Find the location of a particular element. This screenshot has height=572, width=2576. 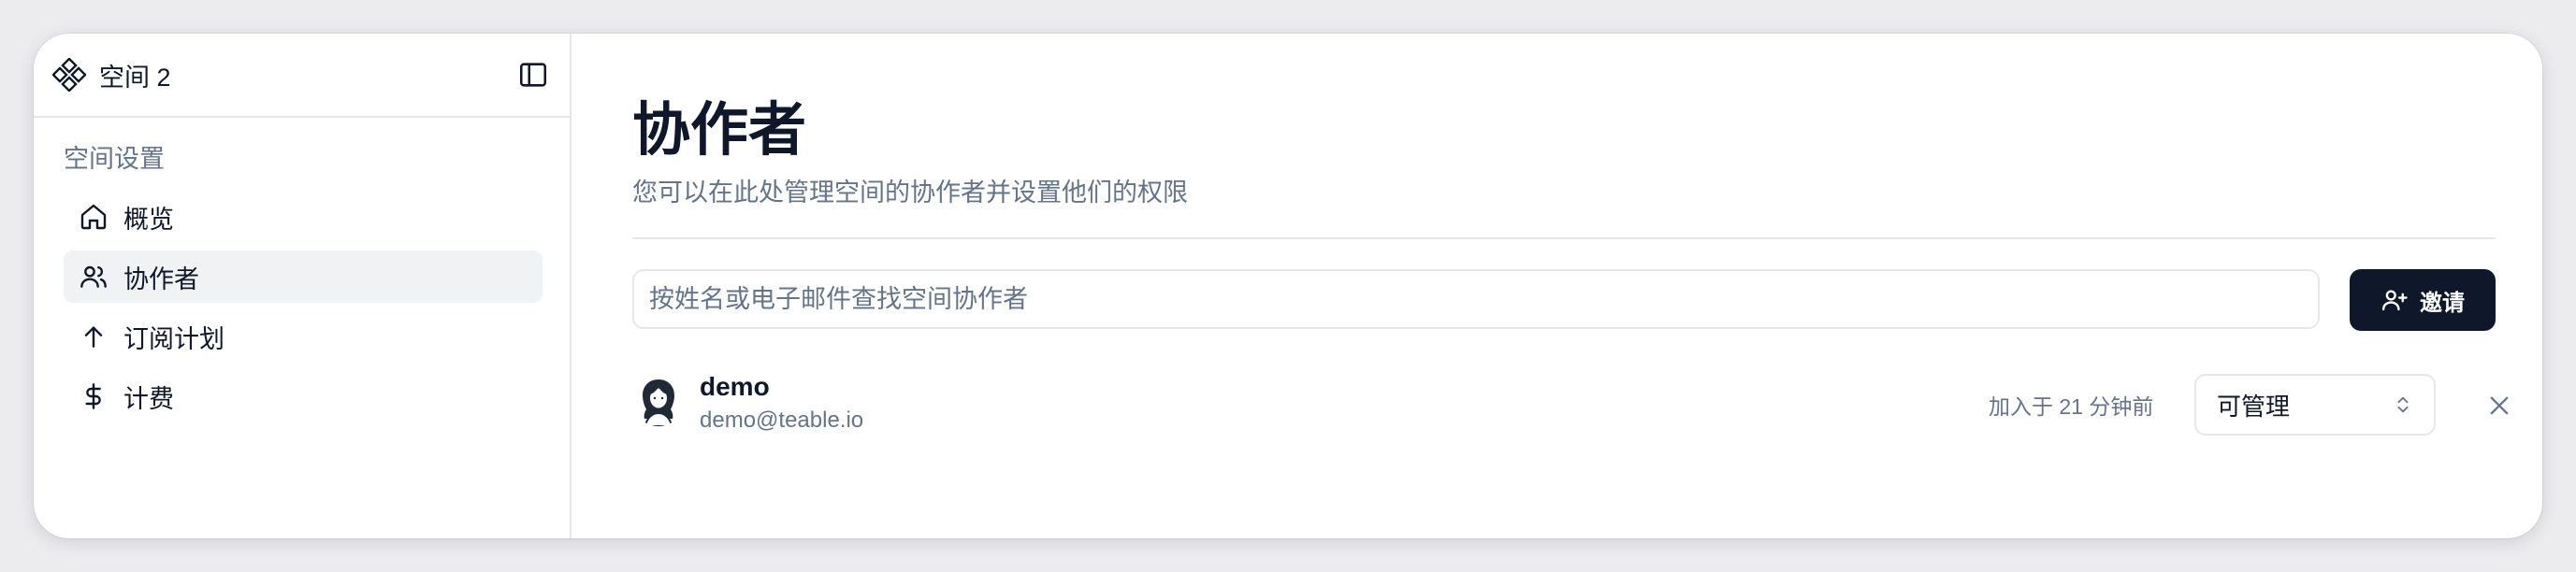

page-title: 协作者 is located at coordinates (719, 130).